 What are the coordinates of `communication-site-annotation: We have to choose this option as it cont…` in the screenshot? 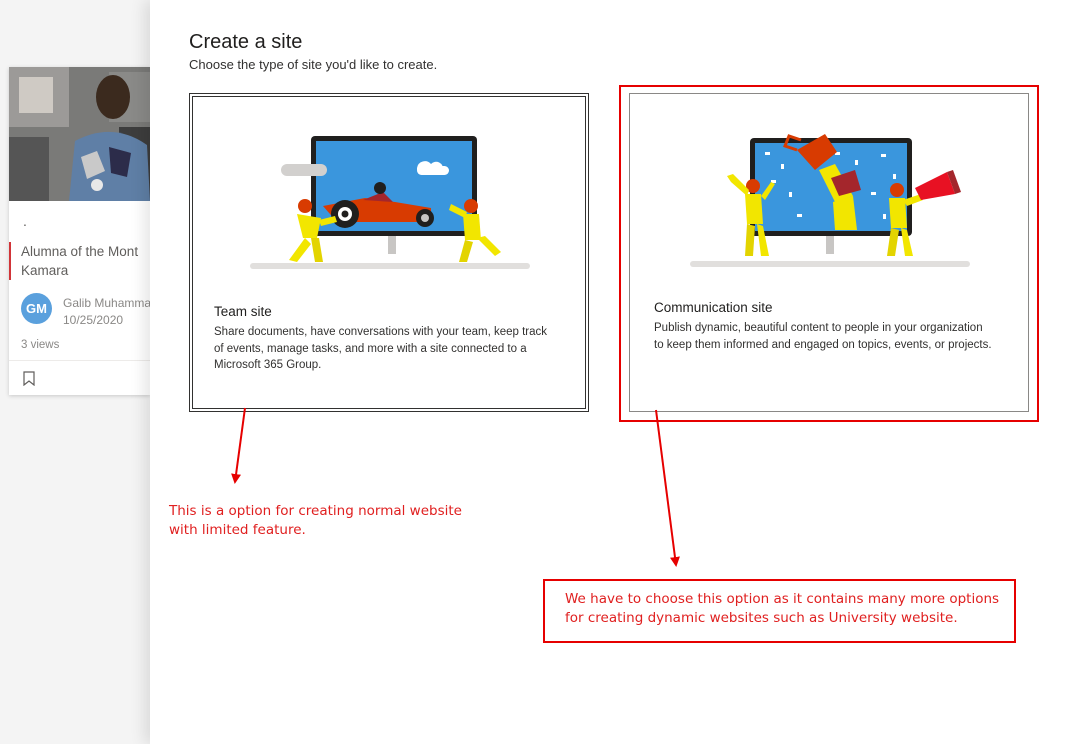 It's located at (782, 609).